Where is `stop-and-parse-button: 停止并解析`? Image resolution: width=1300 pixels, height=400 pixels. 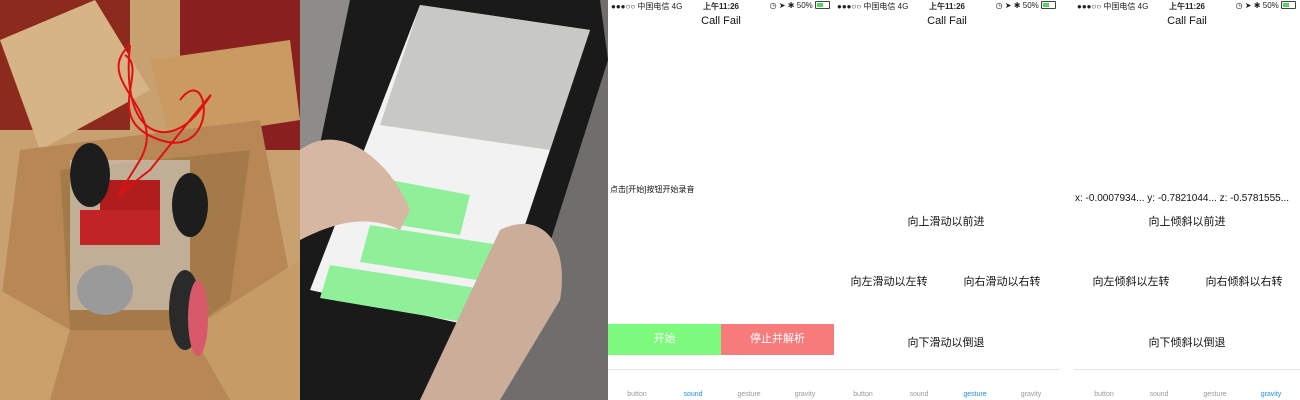
stop-and-parse-button: 停止并解析 is located at coordinates (777, 339).